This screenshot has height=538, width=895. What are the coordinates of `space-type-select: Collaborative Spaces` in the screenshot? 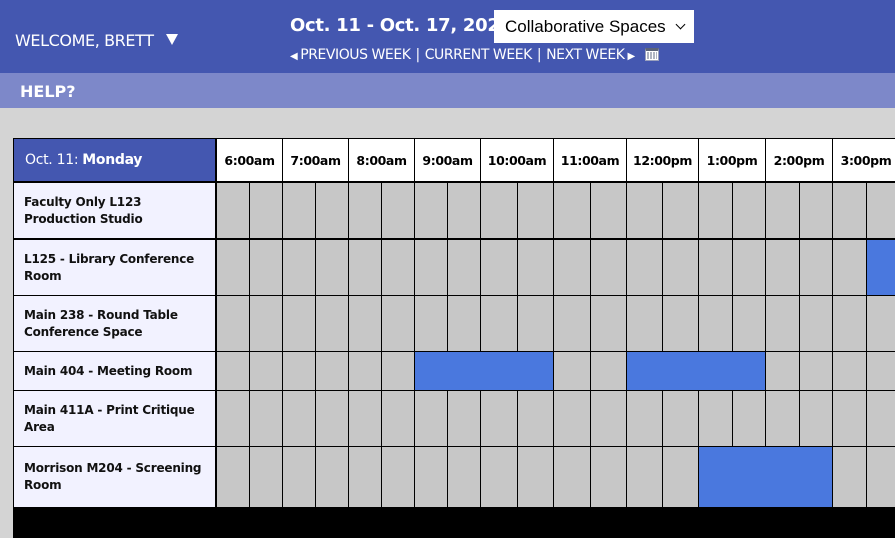 It's located at (594, 26).